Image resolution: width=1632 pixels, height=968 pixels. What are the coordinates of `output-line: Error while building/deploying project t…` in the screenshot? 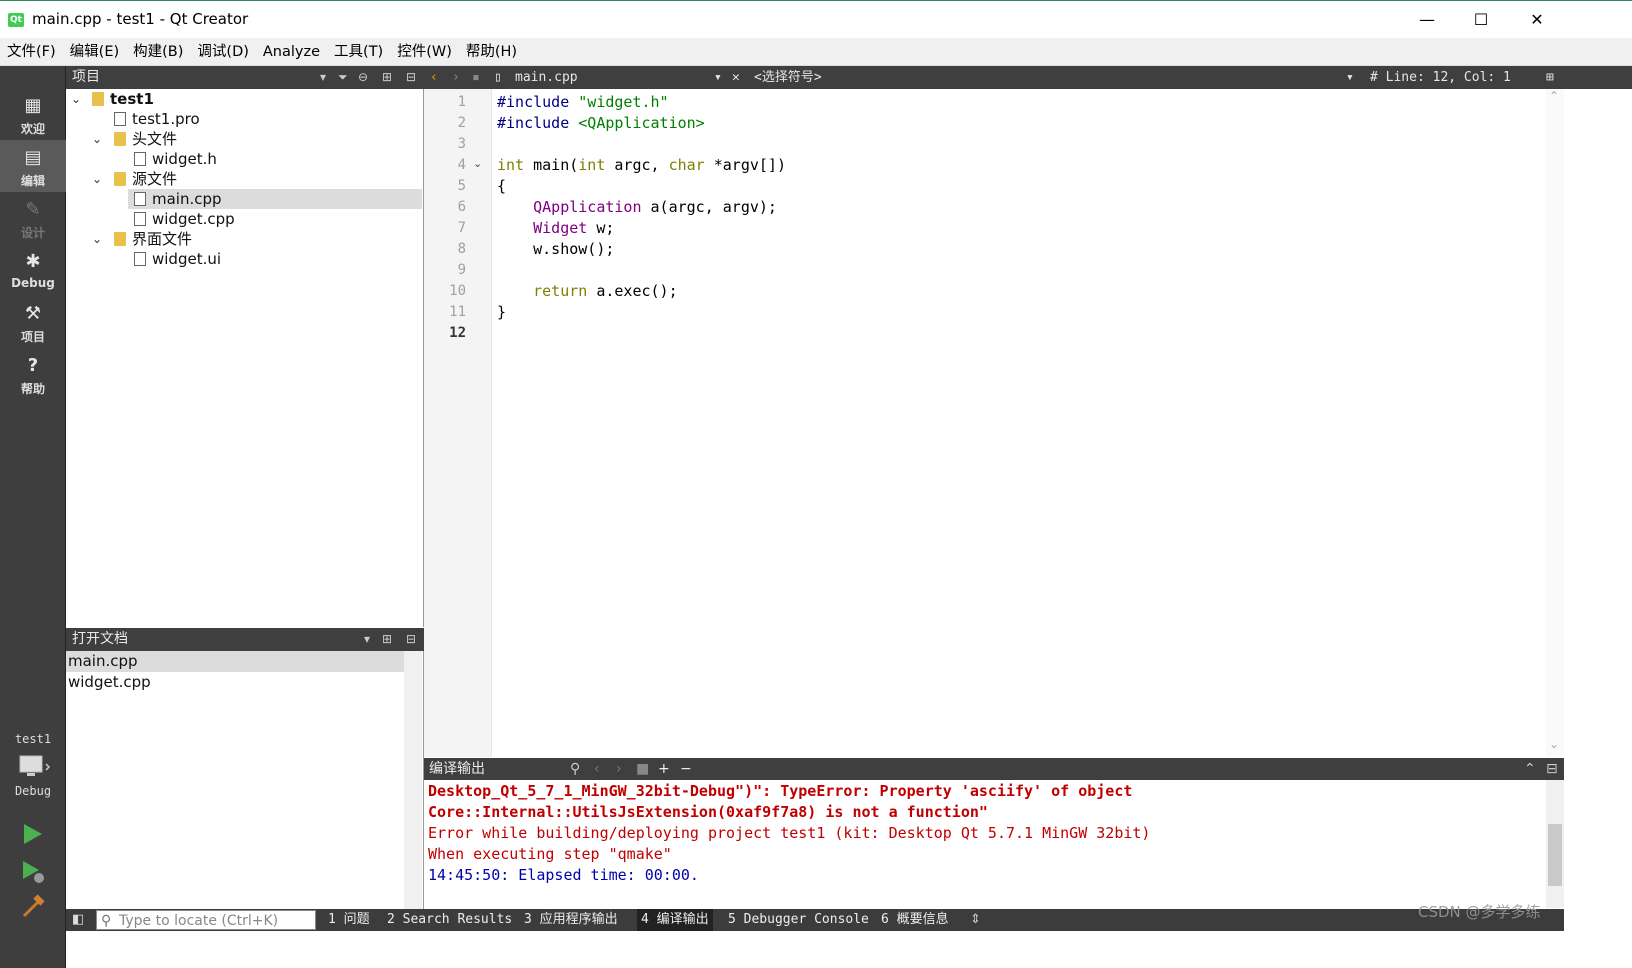 It's located at (789, 833).